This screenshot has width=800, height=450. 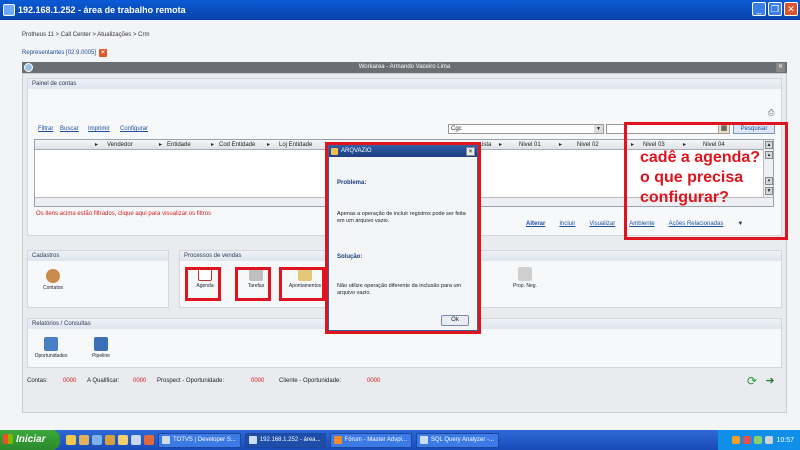 What do you see at coordinates (771, 113) in the screenshot?
I see `print-icon: ⎙` at bounding box center [771, 113].